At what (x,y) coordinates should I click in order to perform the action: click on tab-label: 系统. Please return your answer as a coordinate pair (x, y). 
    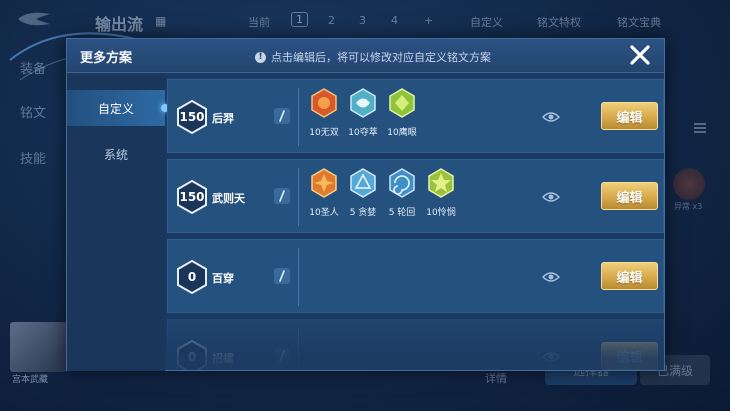
    Looking at the image, I should click on (115, 154).